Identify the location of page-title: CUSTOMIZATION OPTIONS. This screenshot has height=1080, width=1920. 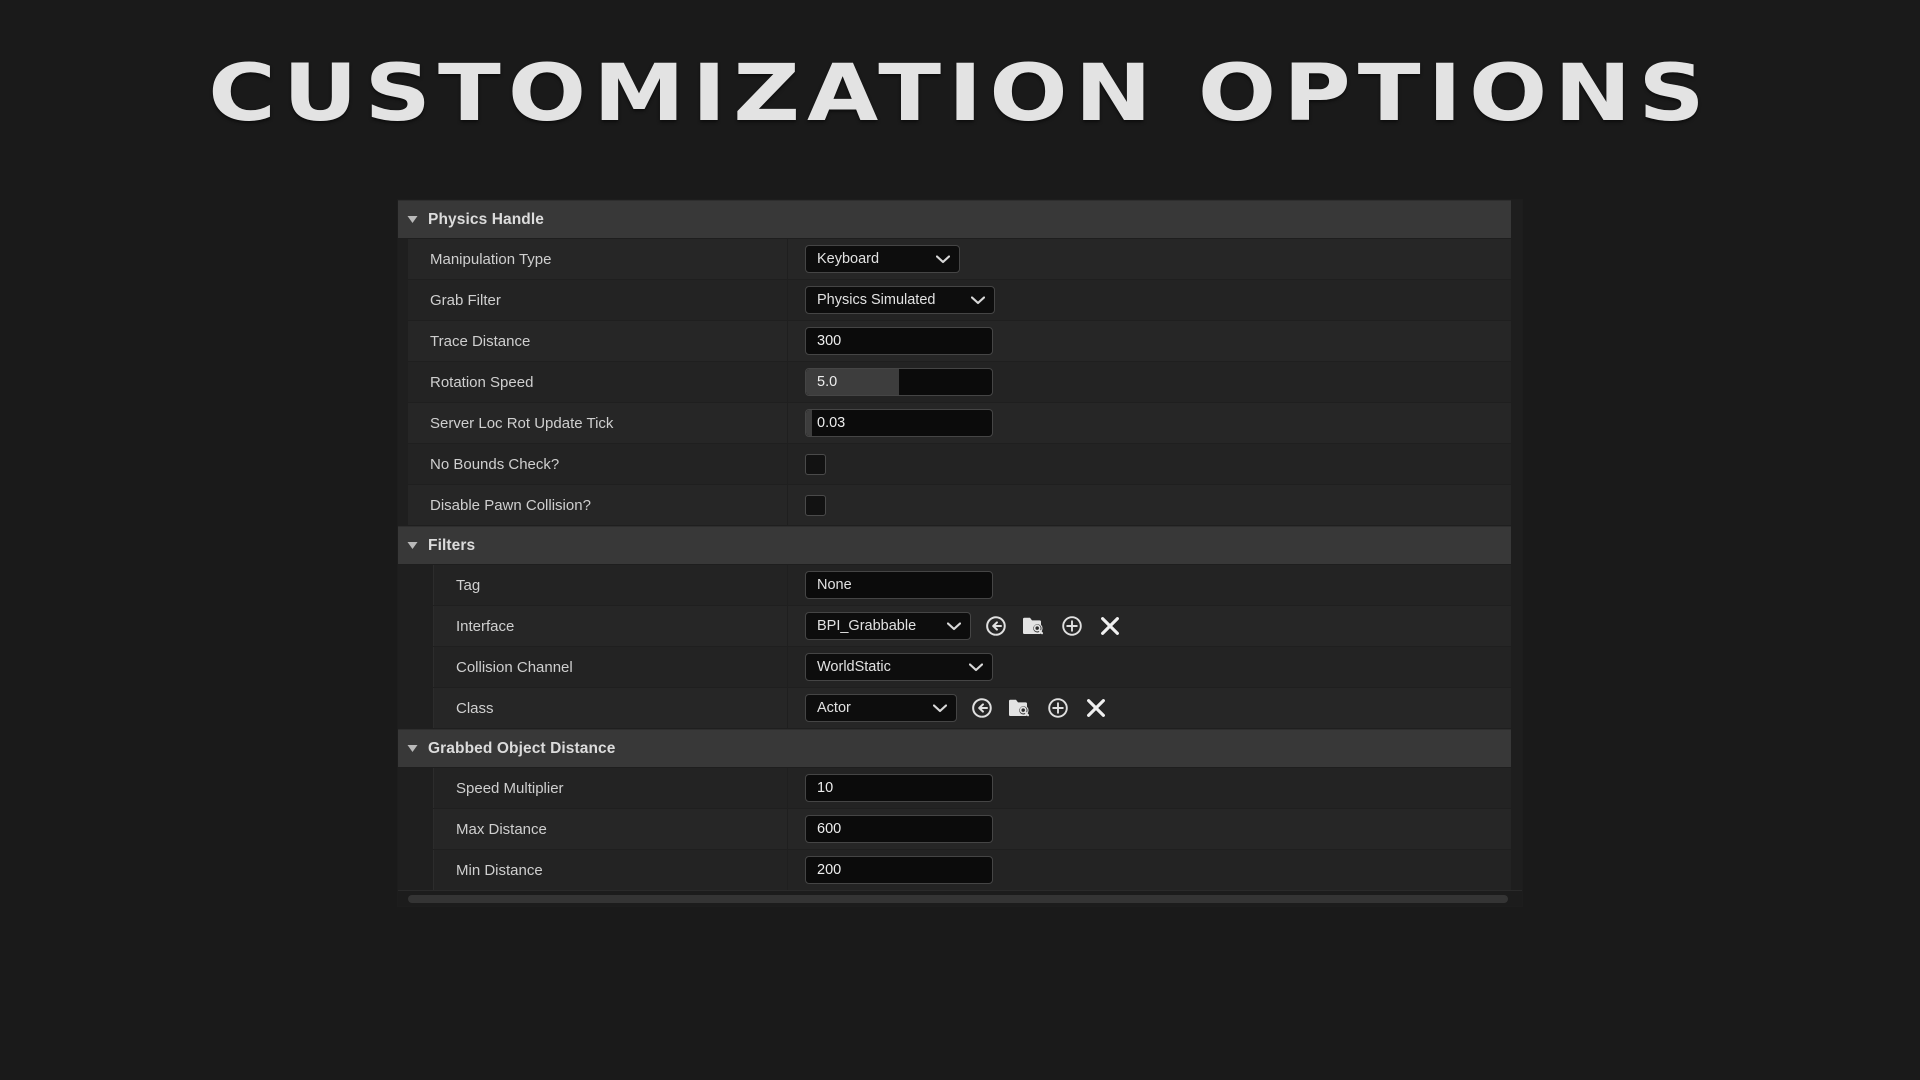
(960, 94).